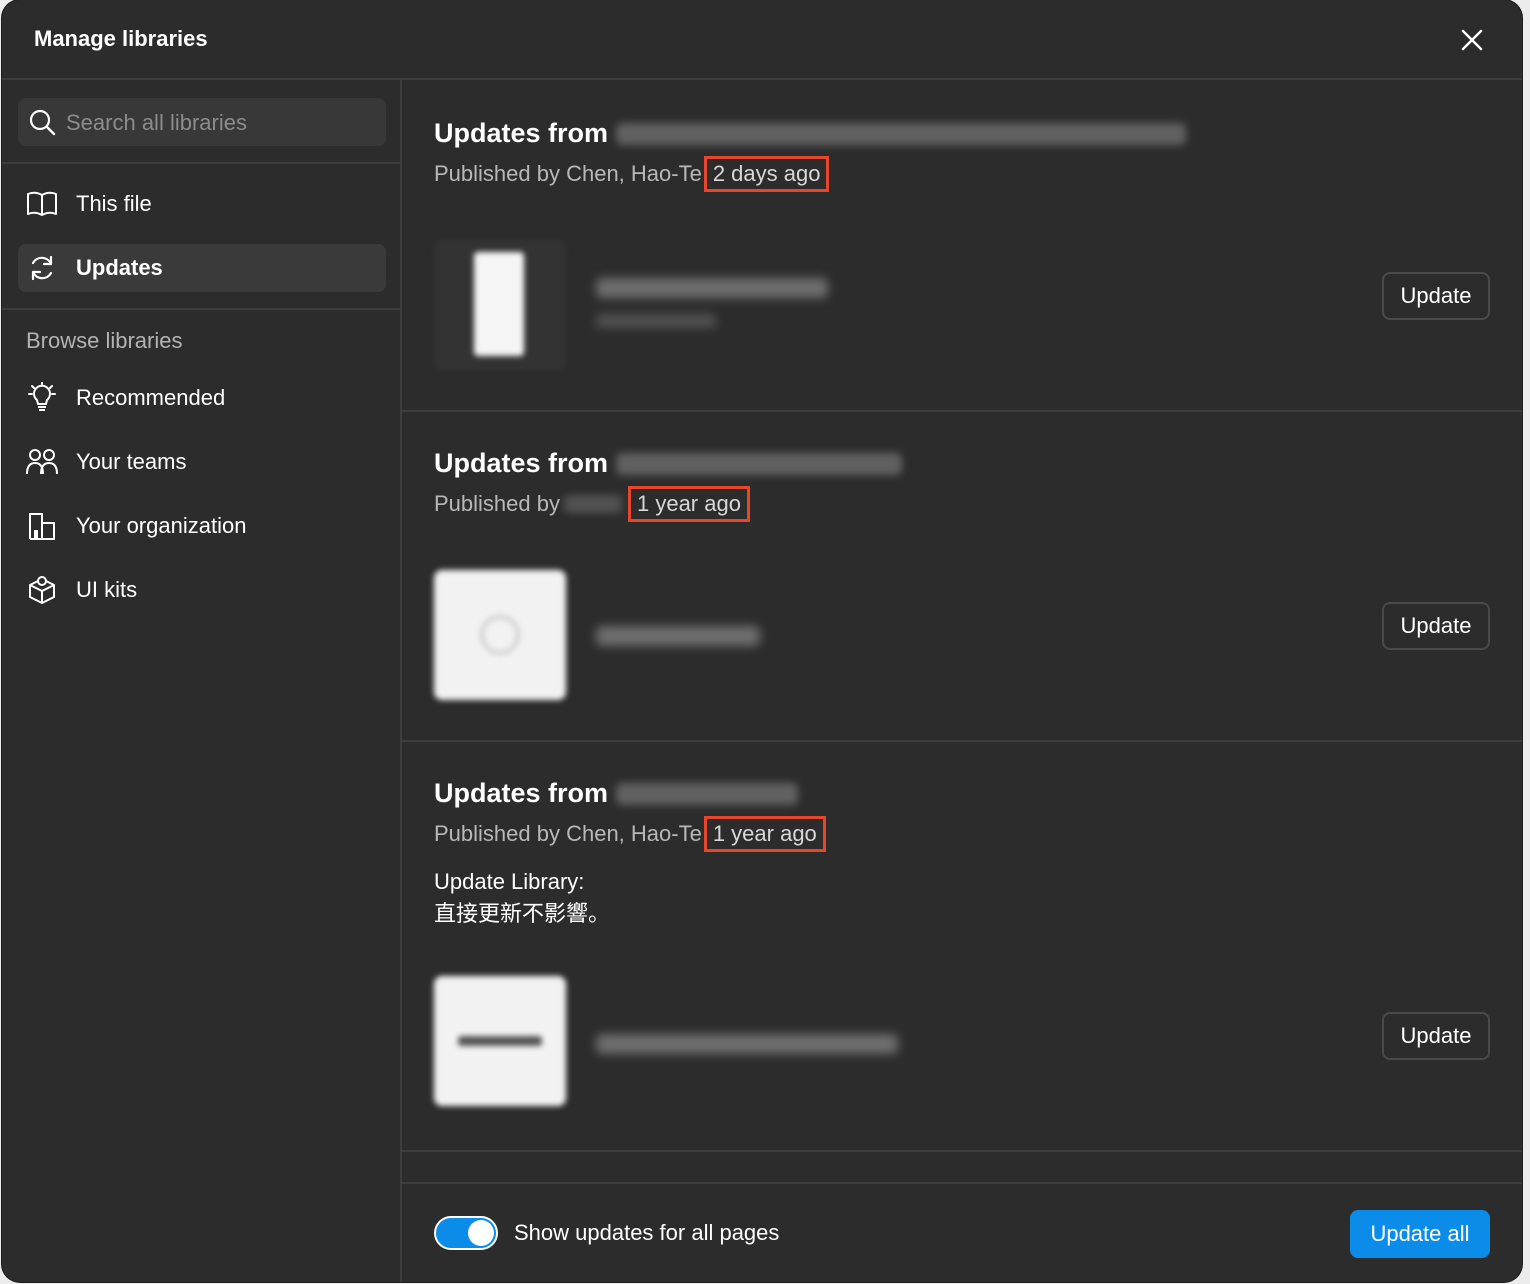 The height and width of the screenshot is (1284, 1530). I want to click on sidebar-item-your-organization: Your organization, so click(202, 526).